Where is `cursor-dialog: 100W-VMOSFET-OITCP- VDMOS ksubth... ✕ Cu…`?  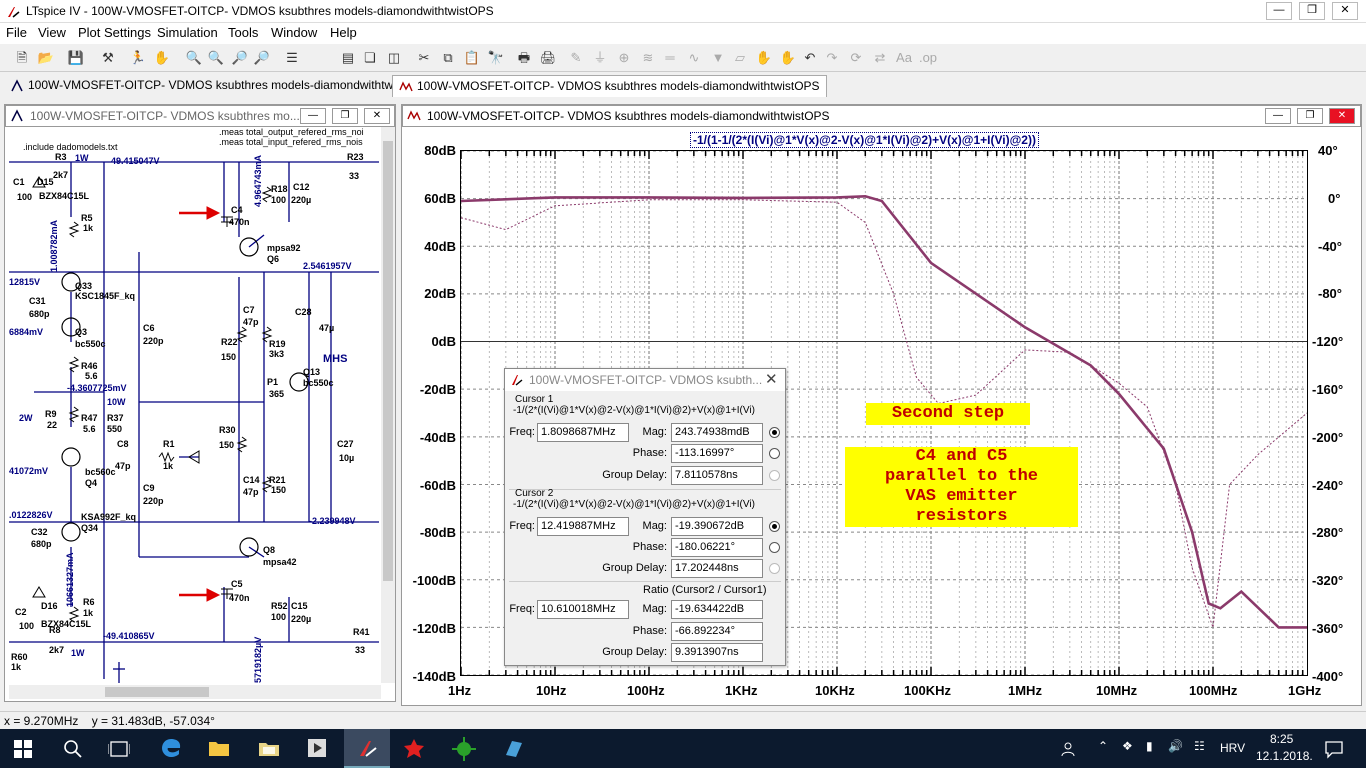
cursor-dialog: 100W-VMOSFET-OITCP- VDMOS ksubth... ✕ Cu… is located at coordinates (645, 517).